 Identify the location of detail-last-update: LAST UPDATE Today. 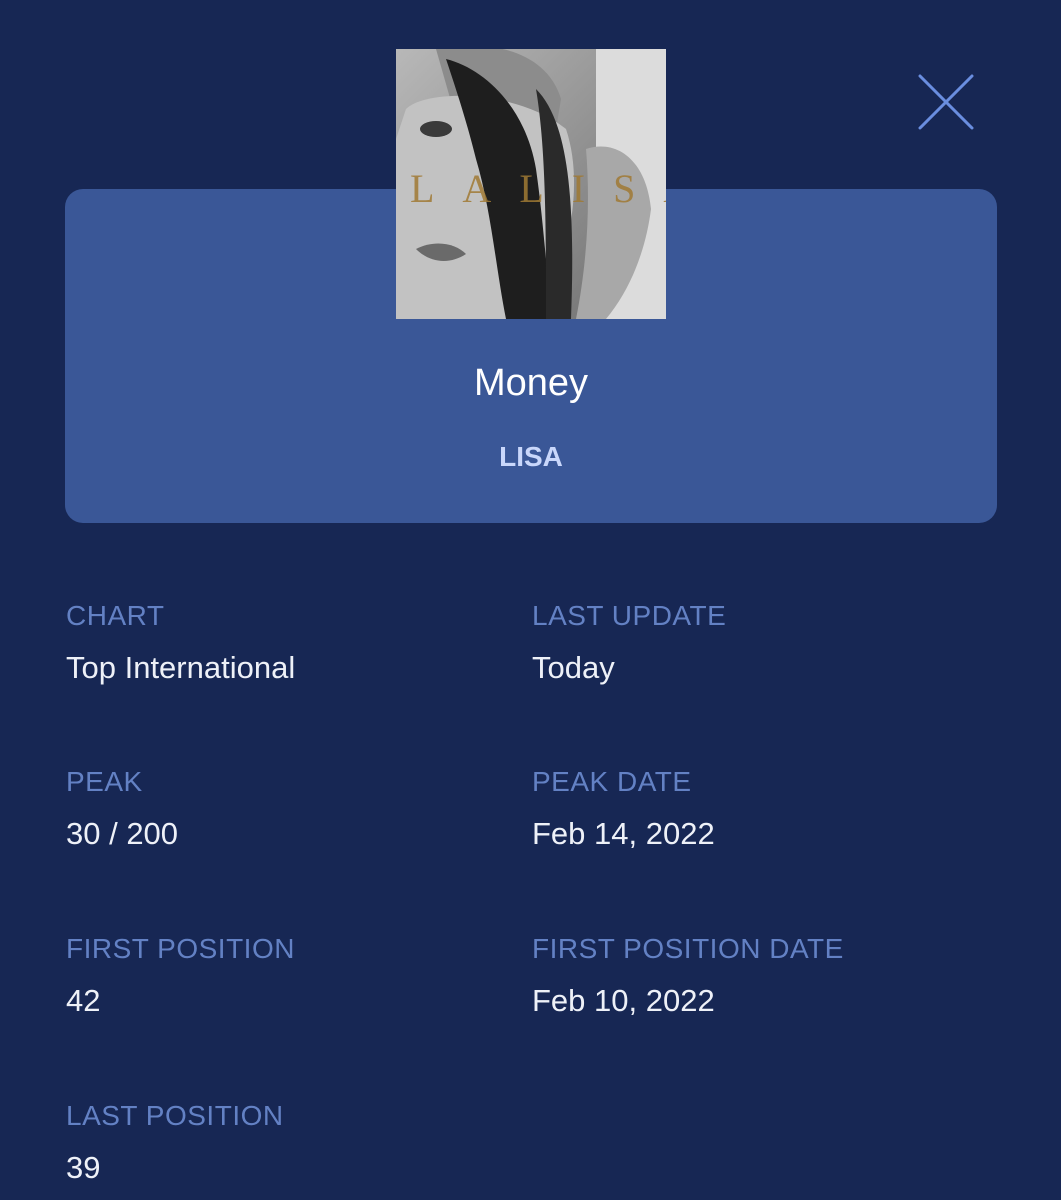
(762, 643).